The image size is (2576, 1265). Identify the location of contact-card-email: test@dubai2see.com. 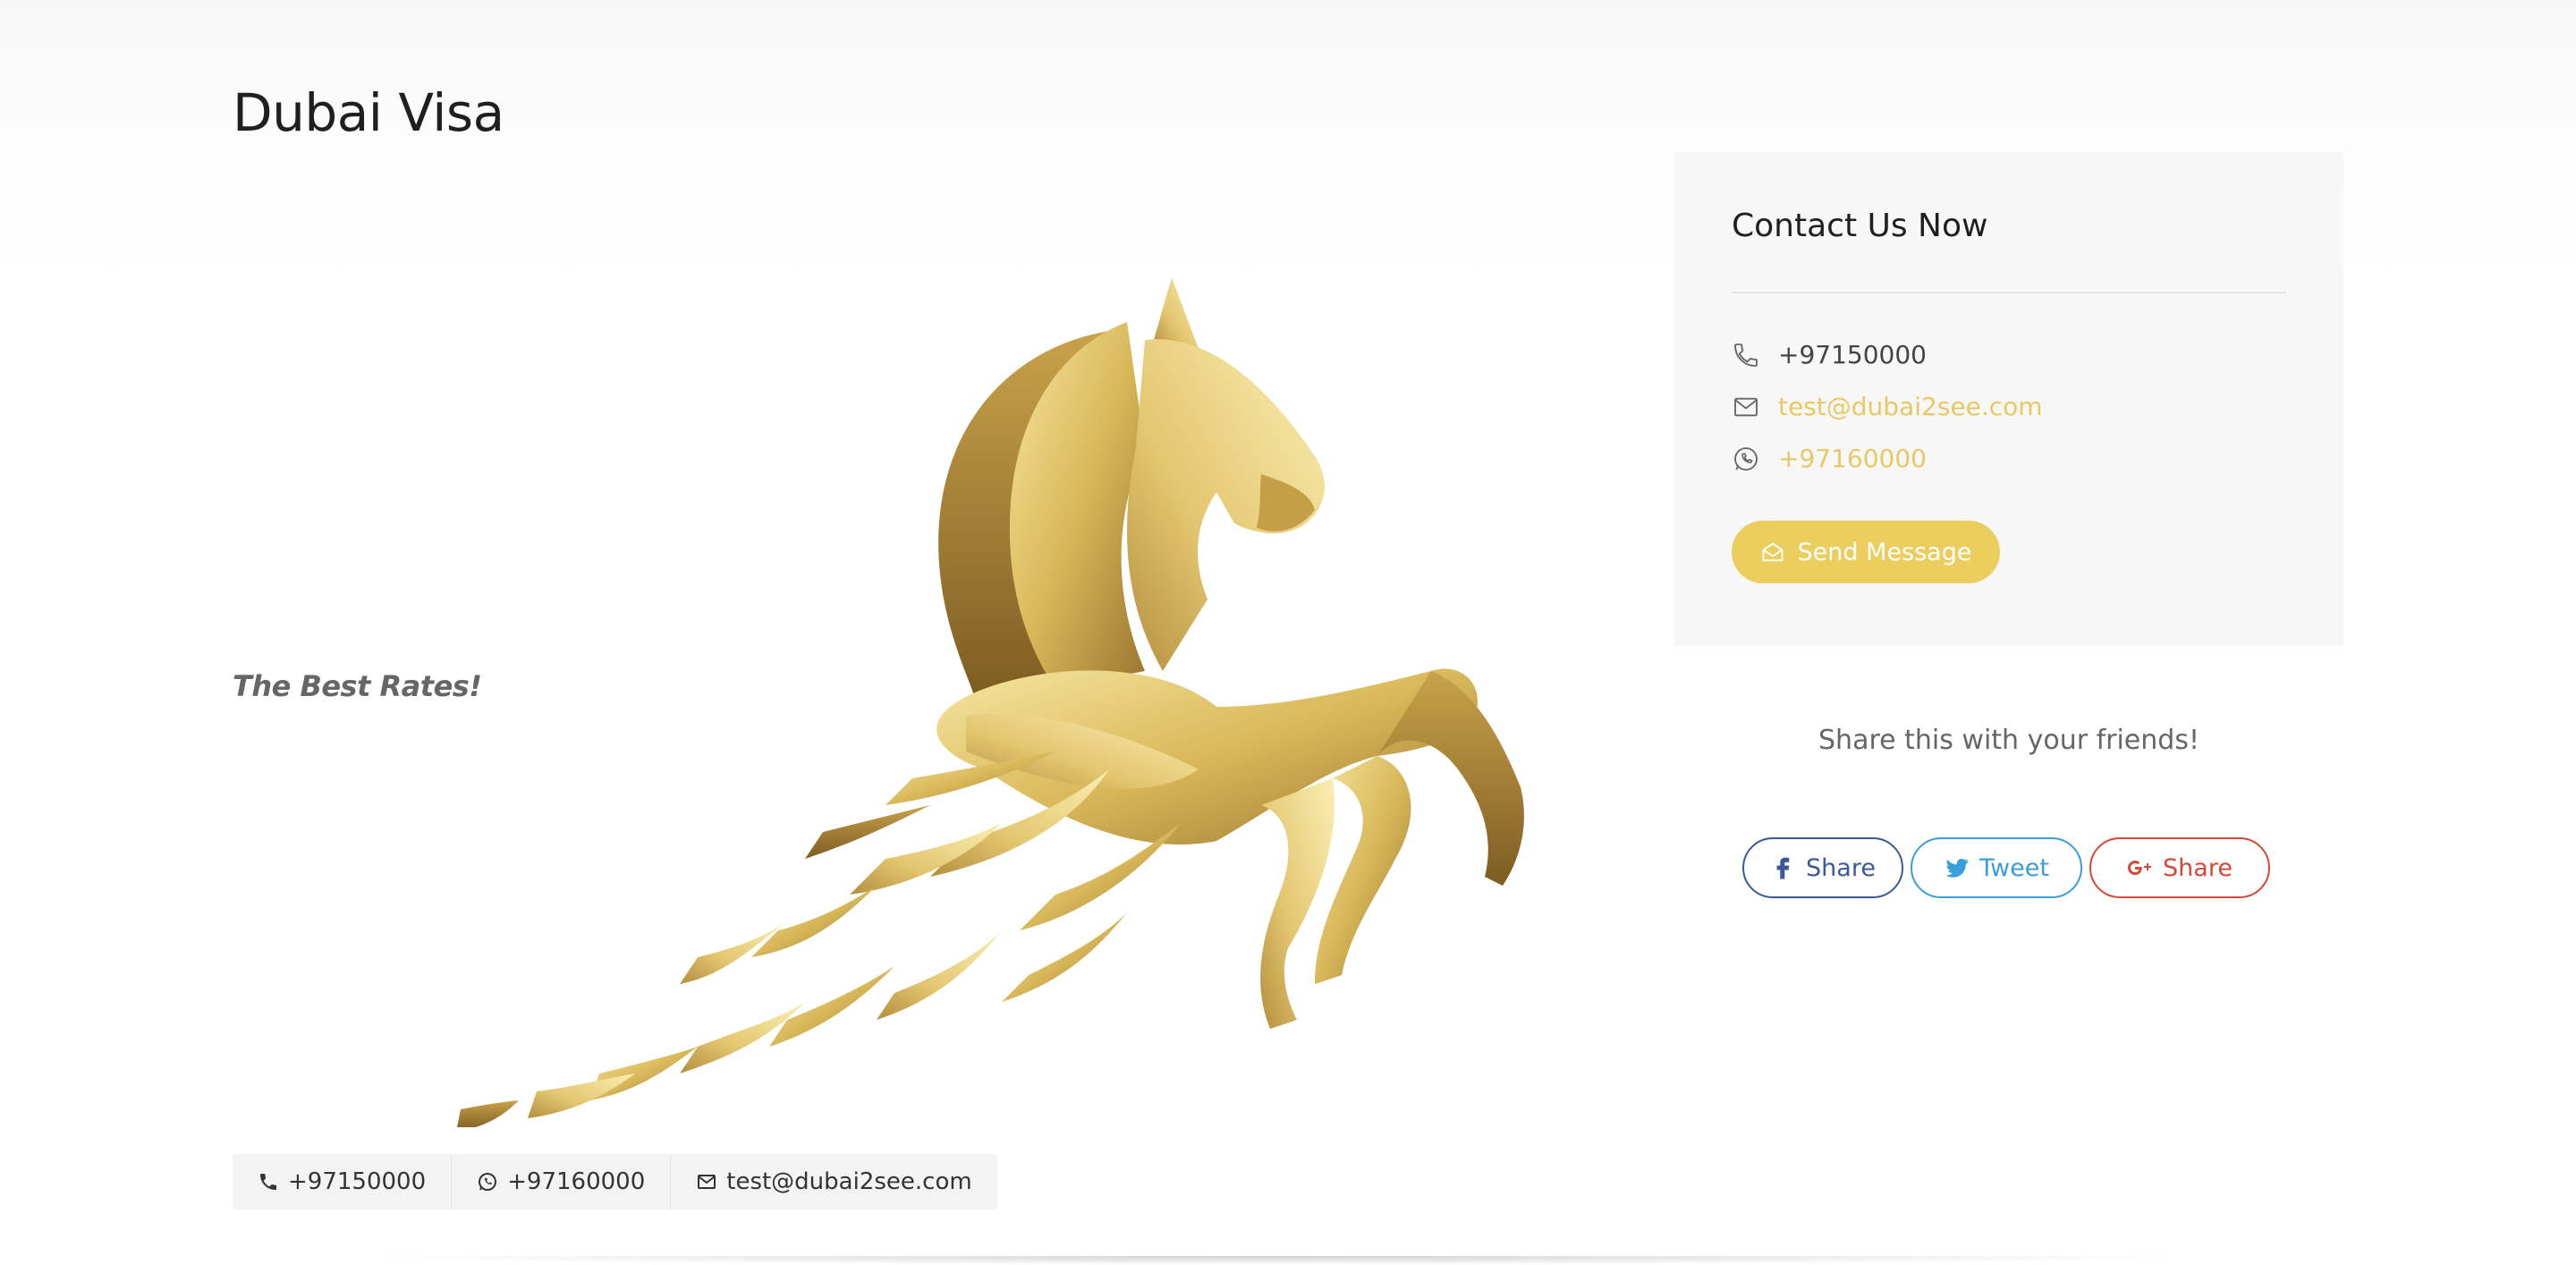
(1887, 406).